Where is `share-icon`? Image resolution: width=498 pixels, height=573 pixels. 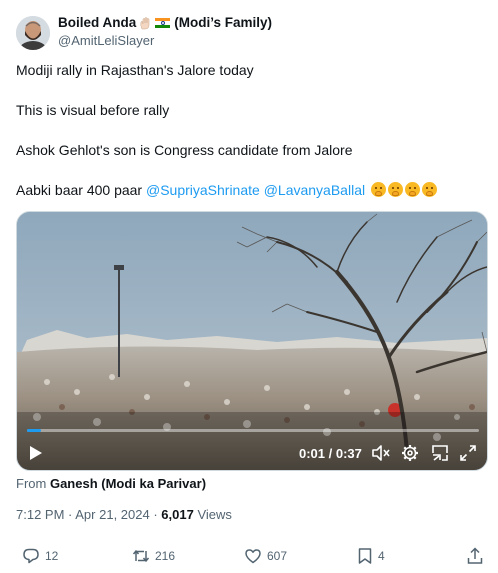 share-icon is located at coordinates (475, 555).